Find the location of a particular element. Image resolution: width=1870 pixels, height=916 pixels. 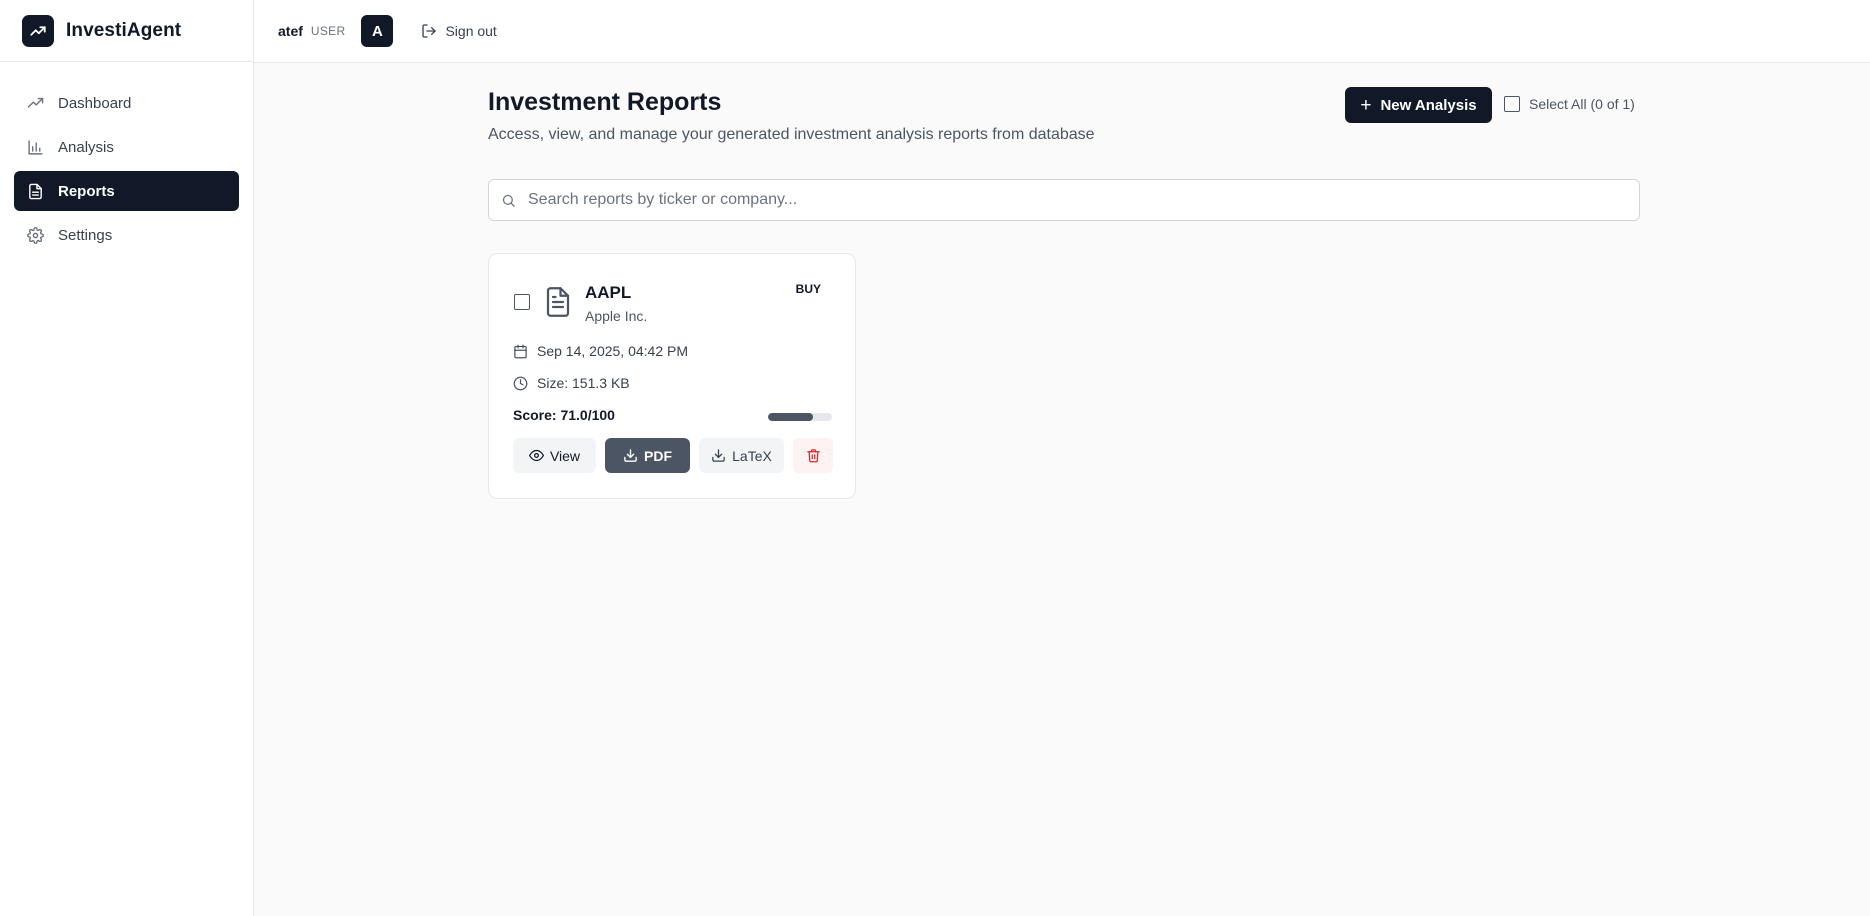

bar-chart-icon is located at coordinates (35, 147).